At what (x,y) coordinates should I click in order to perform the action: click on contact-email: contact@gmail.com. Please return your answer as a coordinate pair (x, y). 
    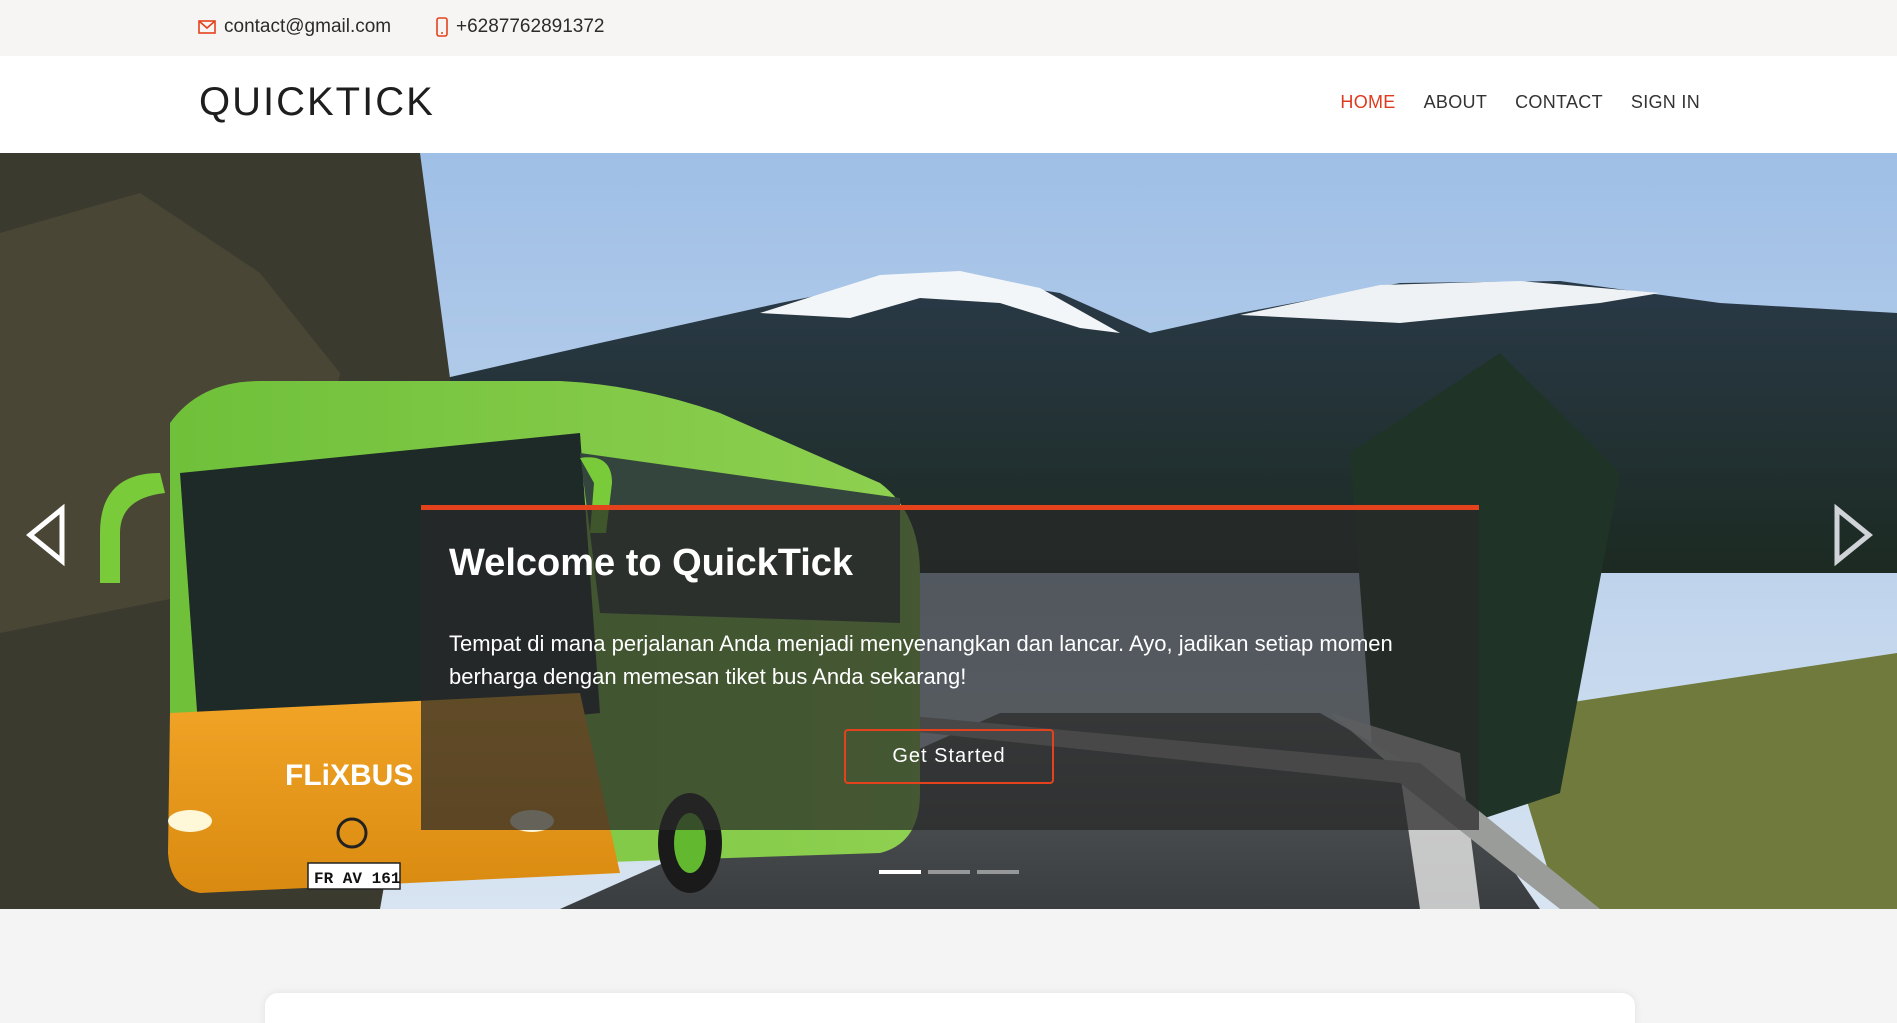
    Looking at the image, I should click on (294, 27).